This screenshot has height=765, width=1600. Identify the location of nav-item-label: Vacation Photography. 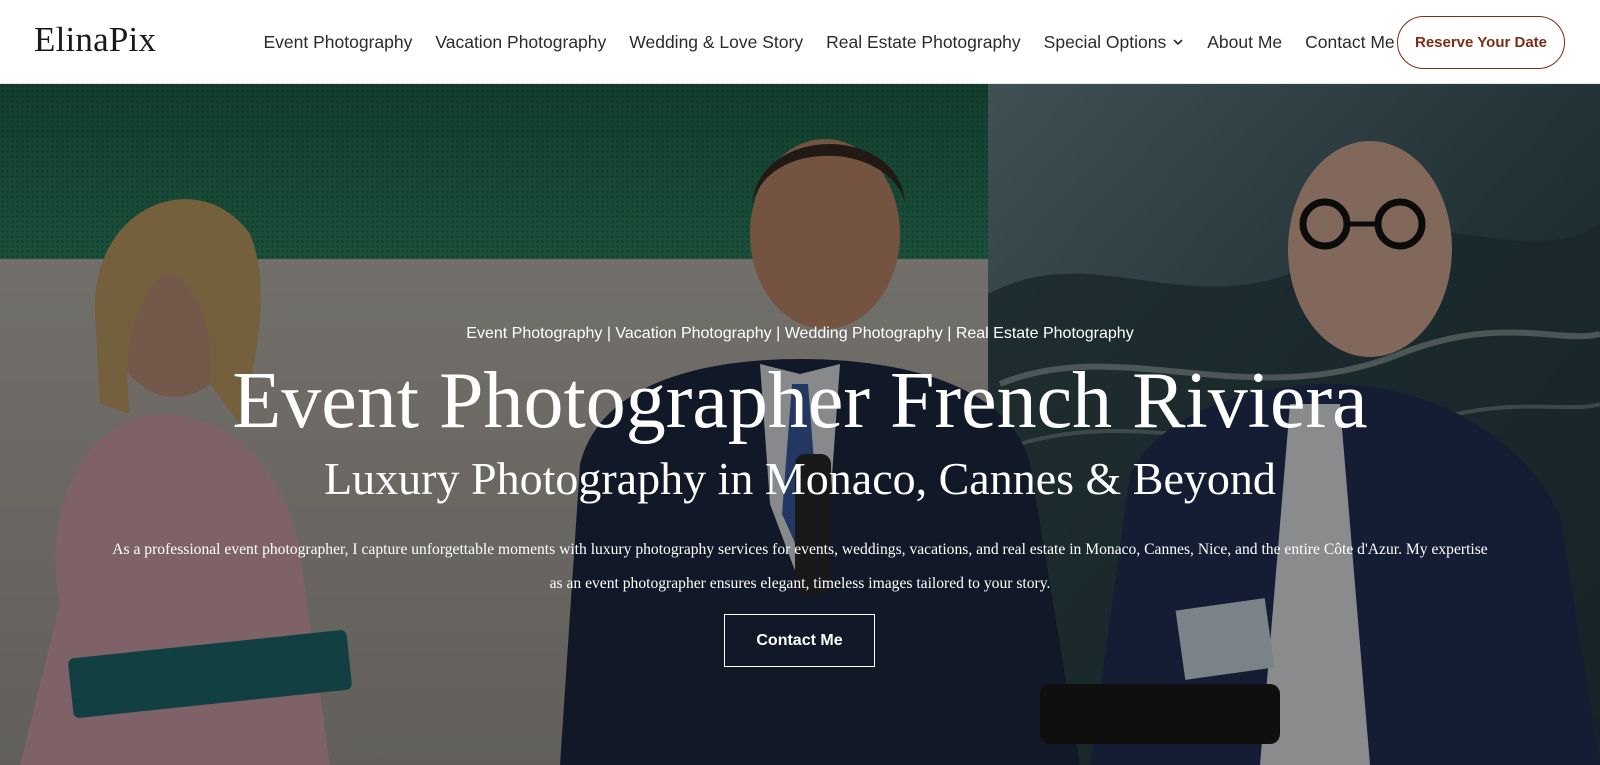
(521, 41).